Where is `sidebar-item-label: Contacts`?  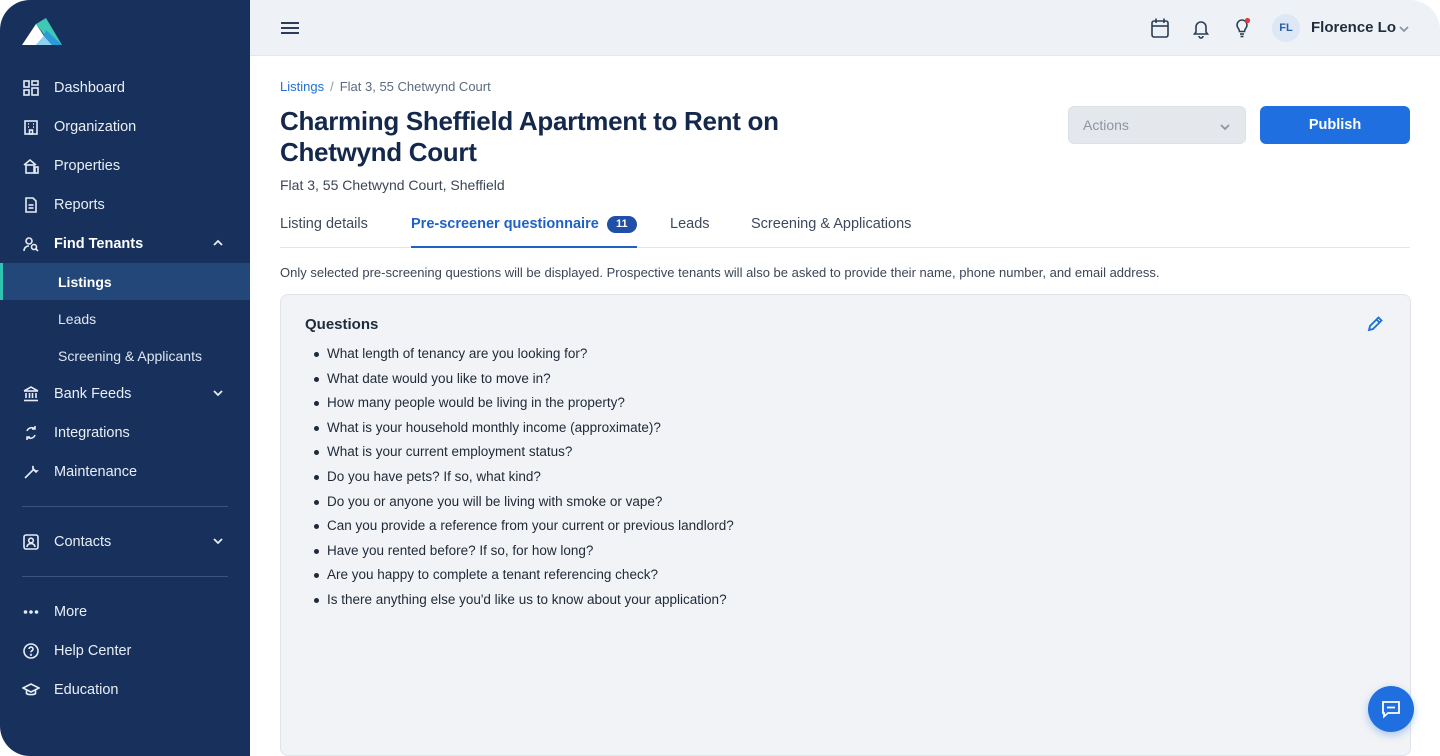
sidebar-item-label: Contacts is located at coordinates (83, 541).